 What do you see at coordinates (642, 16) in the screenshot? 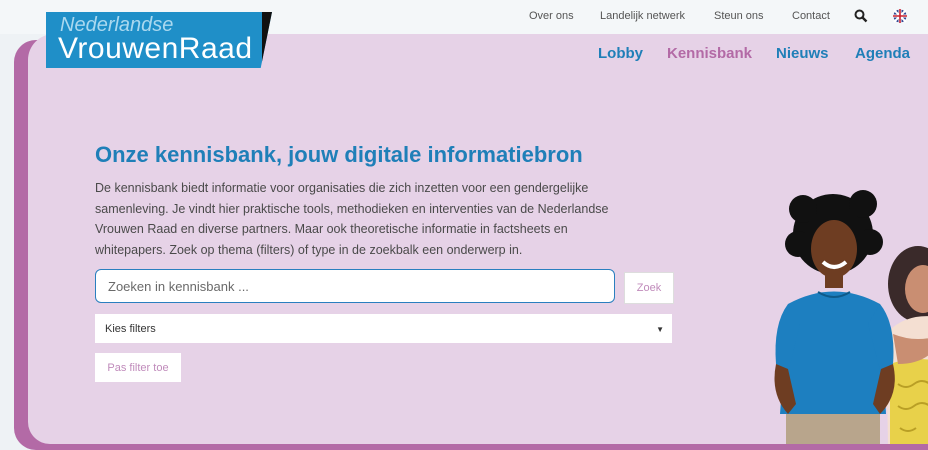
I see `utility-link-landelijk-netwerk: Landelijk netwerk` at bounding box center [642, 16].